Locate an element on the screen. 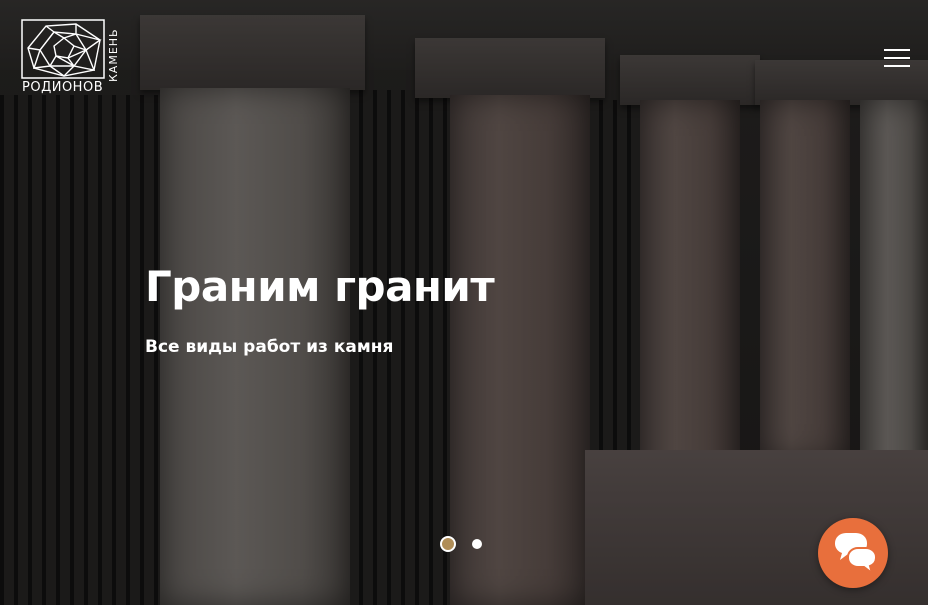 The width and height of the screenshot is (928, 605). slider-pagination is located at coordinates (461, 544).